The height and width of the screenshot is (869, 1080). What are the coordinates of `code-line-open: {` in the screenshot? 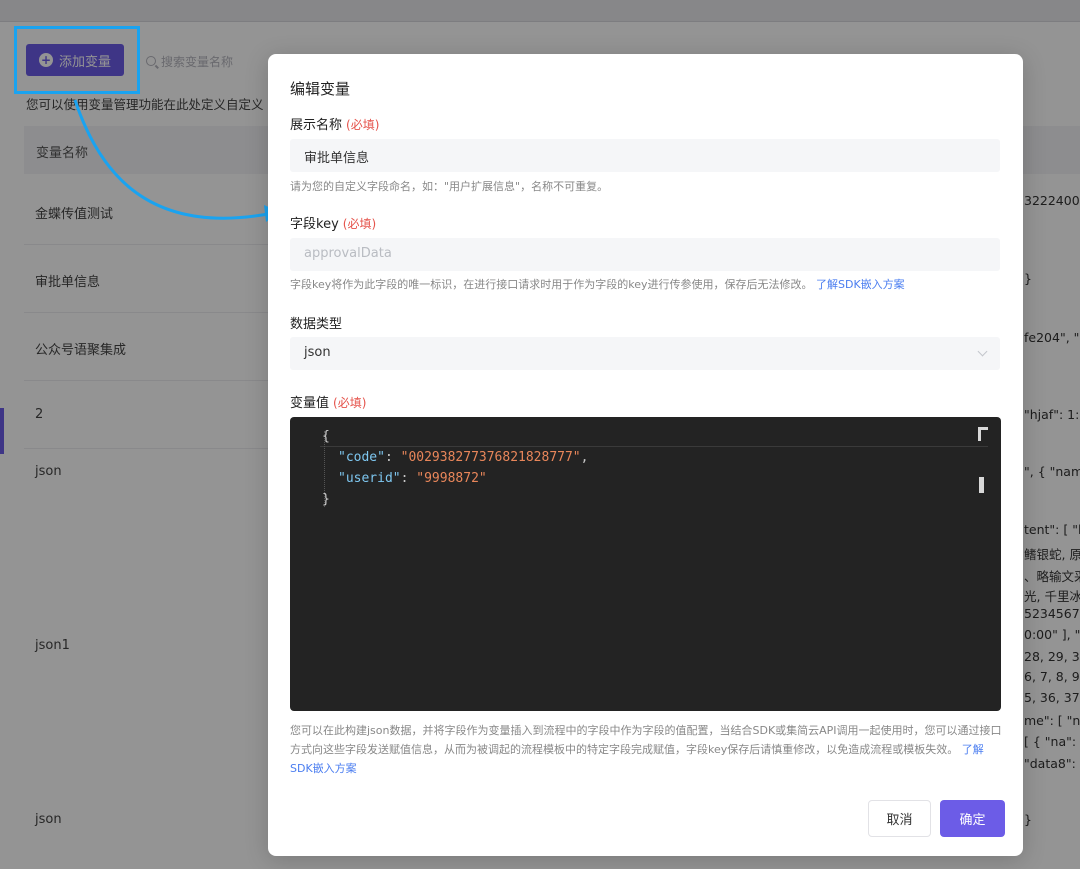 It's located at (326, 437).